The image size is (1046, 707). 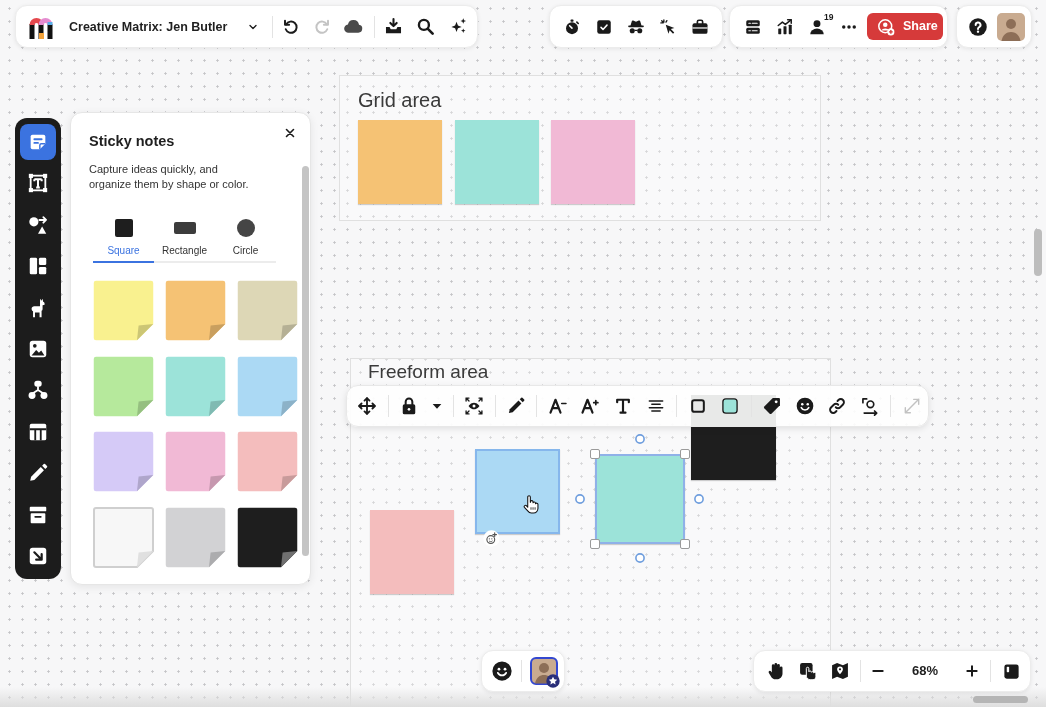 I want to click on text-increase-icon, so click(x=590, y=406).